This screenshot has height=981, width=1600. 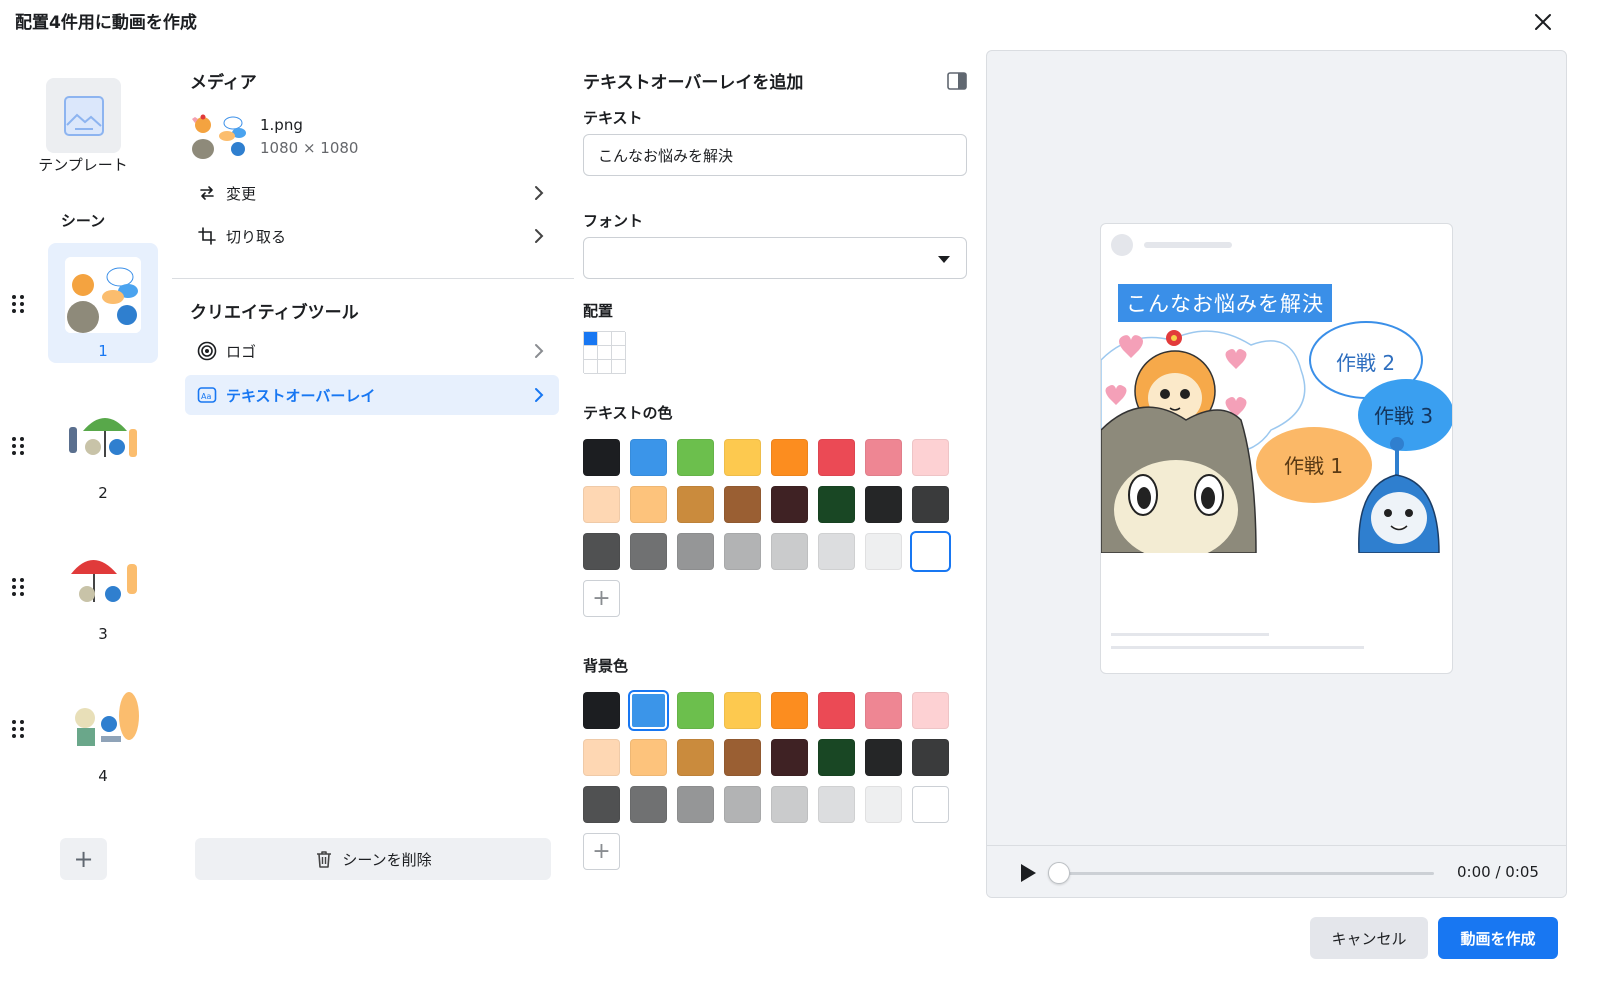 I want to click on position-top-center, so click(x=605, y=339).